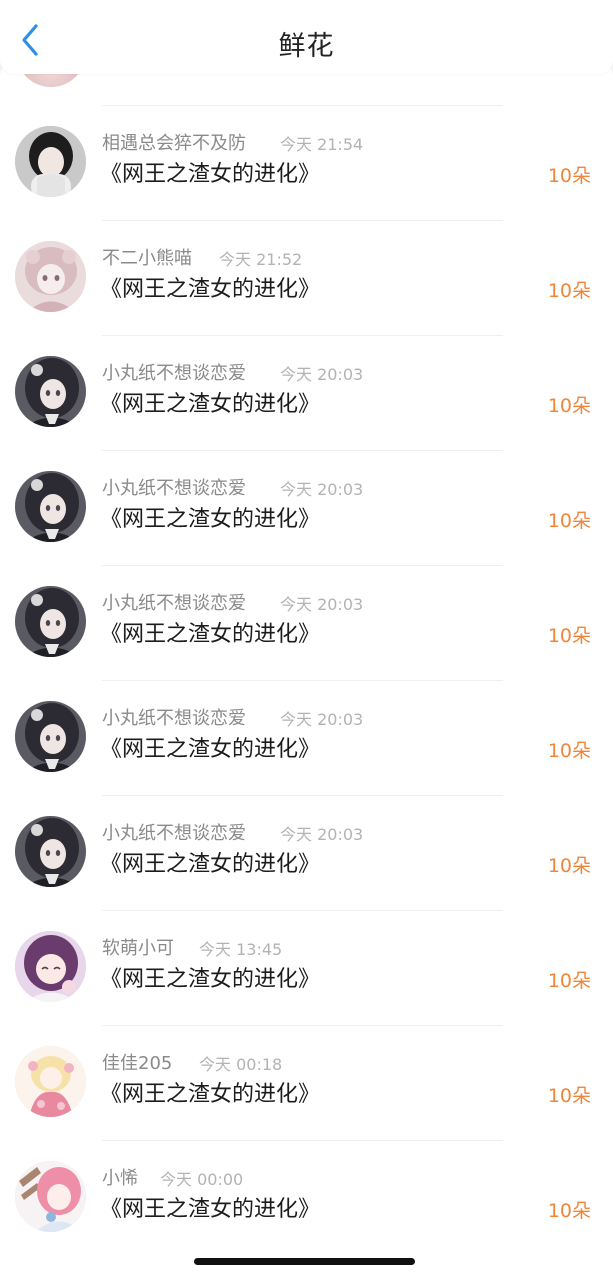 The image size is (613, 1280). Describe the element at coordinates (120, 1178) in the screenshot. I see `sender-name: 小悕` at that location.